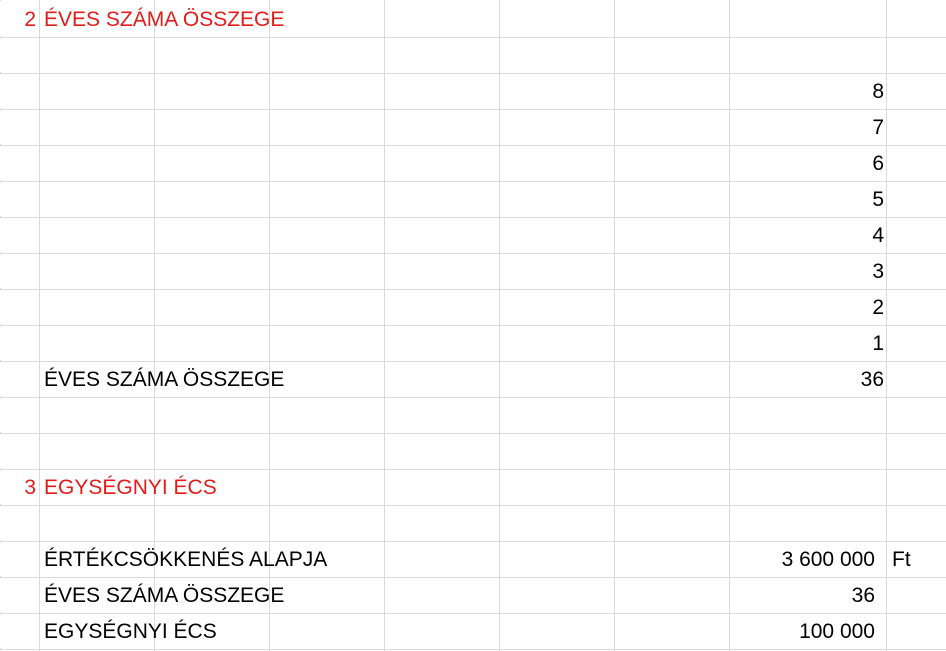 Image resolution: width=946 pixels, height=651 pixels. I want to click on section-2-number: 2, so click(18, 20).